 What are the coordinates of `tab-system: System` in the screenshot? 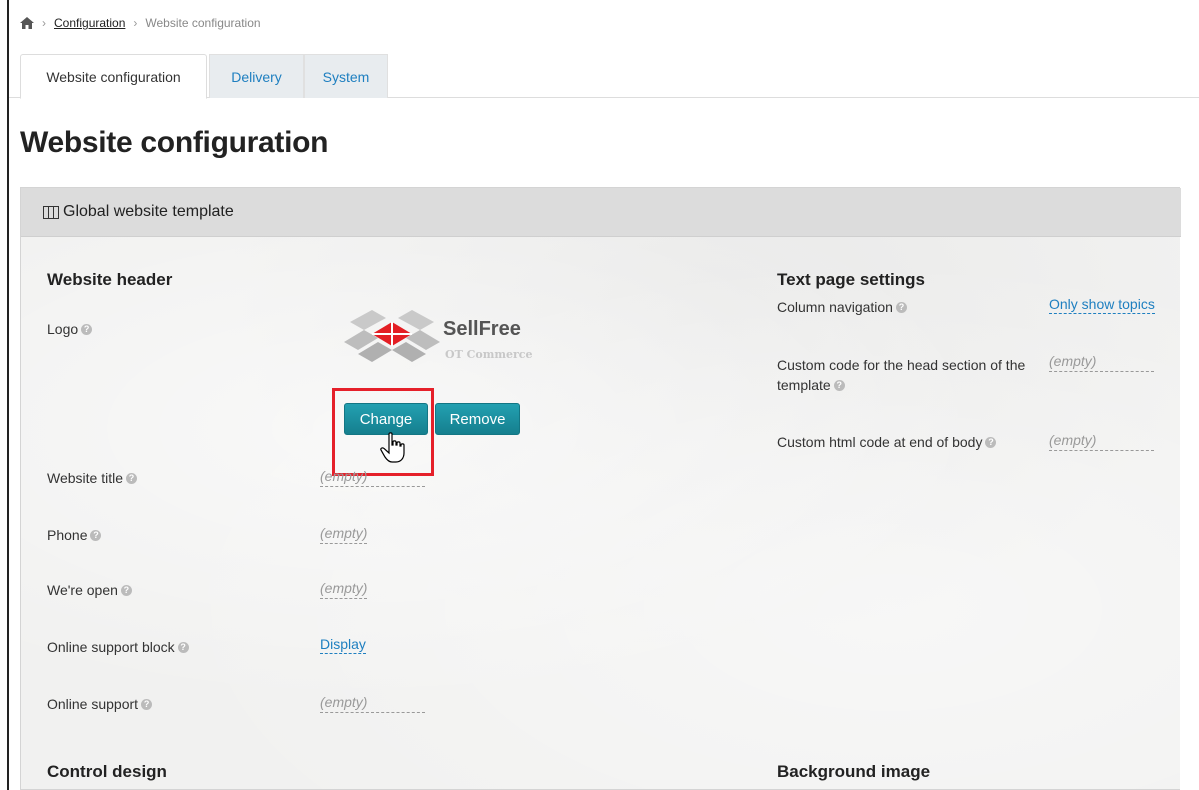 It's located at (346, 76).